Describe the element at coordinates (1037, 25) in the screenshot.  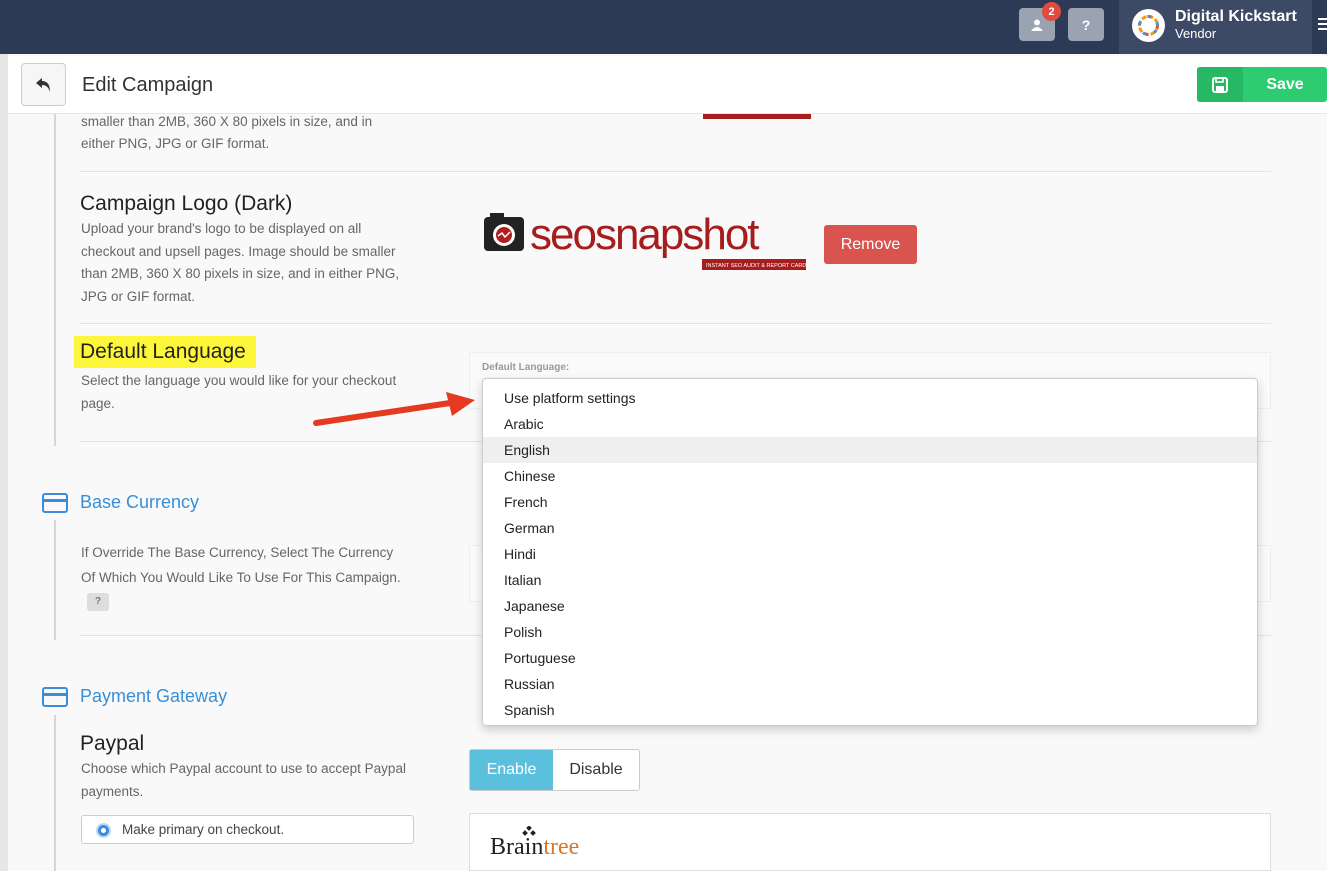
I see `user-icon` at that location.